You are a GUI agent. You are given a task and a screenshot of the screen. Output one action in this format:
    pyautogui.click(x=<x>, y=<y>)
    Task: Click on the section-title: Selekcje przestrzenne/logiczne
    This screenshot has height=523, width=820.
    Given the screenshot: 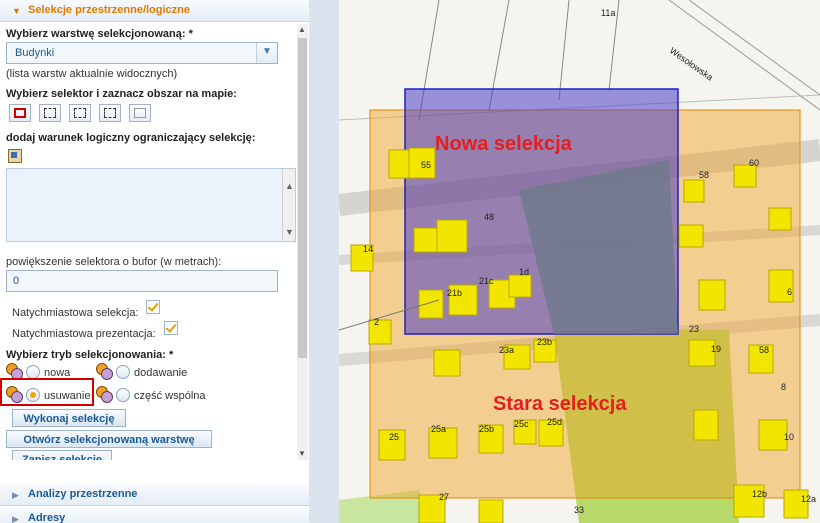 What is the action you would take?
    pyautogui.click(x=109, y=10)
    